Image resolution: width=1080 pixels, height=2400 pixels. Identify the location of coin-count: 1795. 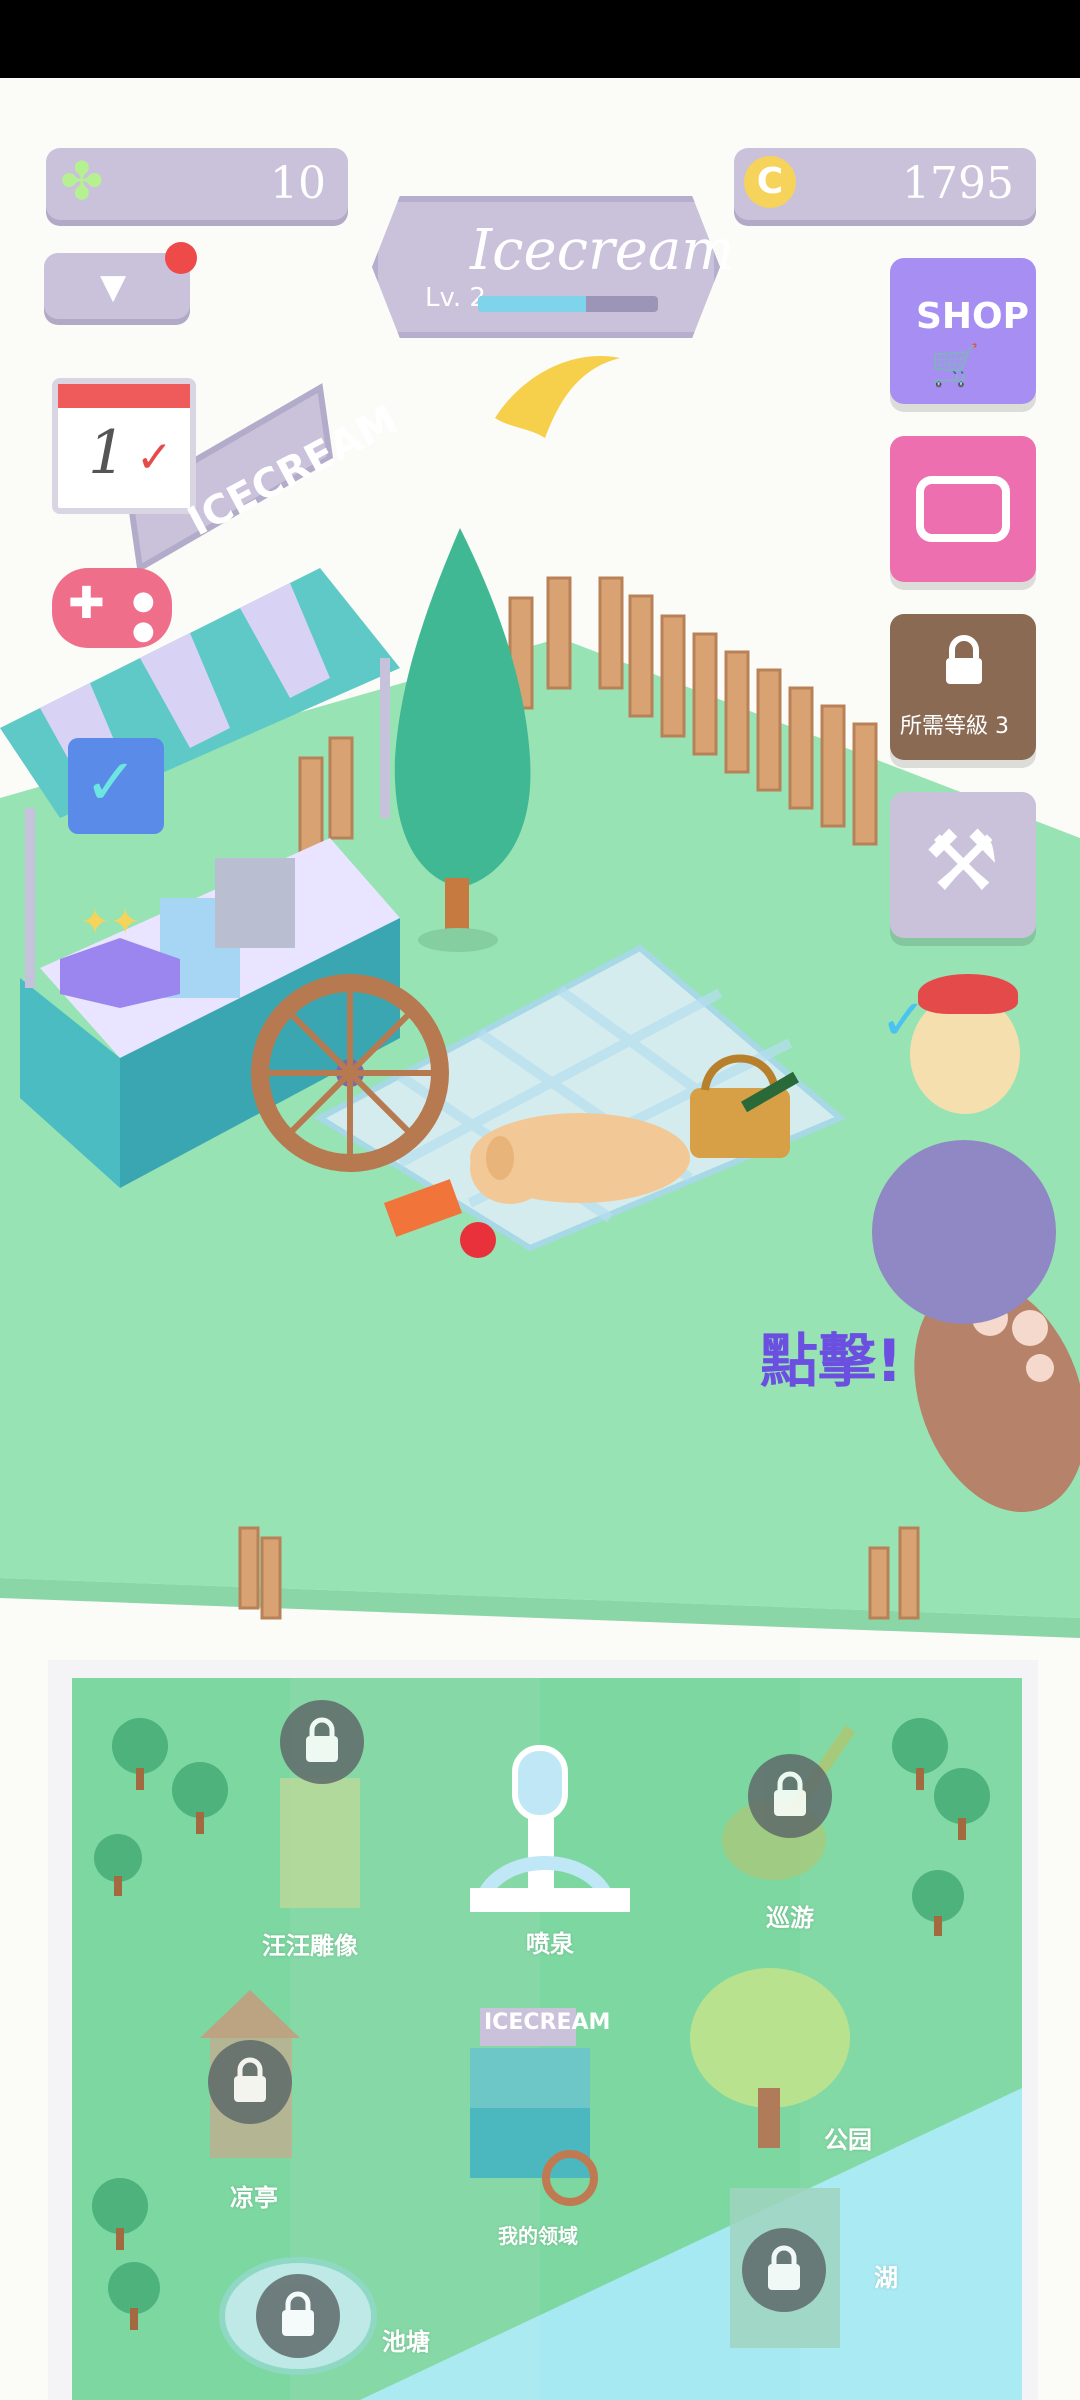
(958, 183).